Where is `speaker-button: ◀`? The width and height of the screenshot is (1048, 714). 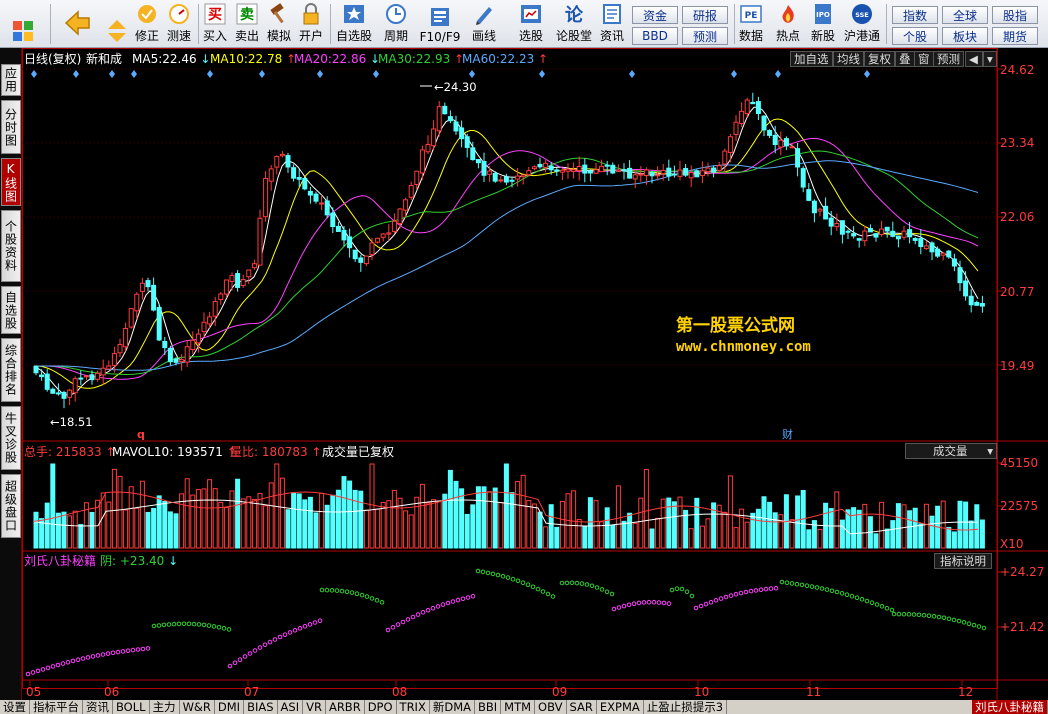
speaker-button: ◀ is located at coordinates (974, 59).